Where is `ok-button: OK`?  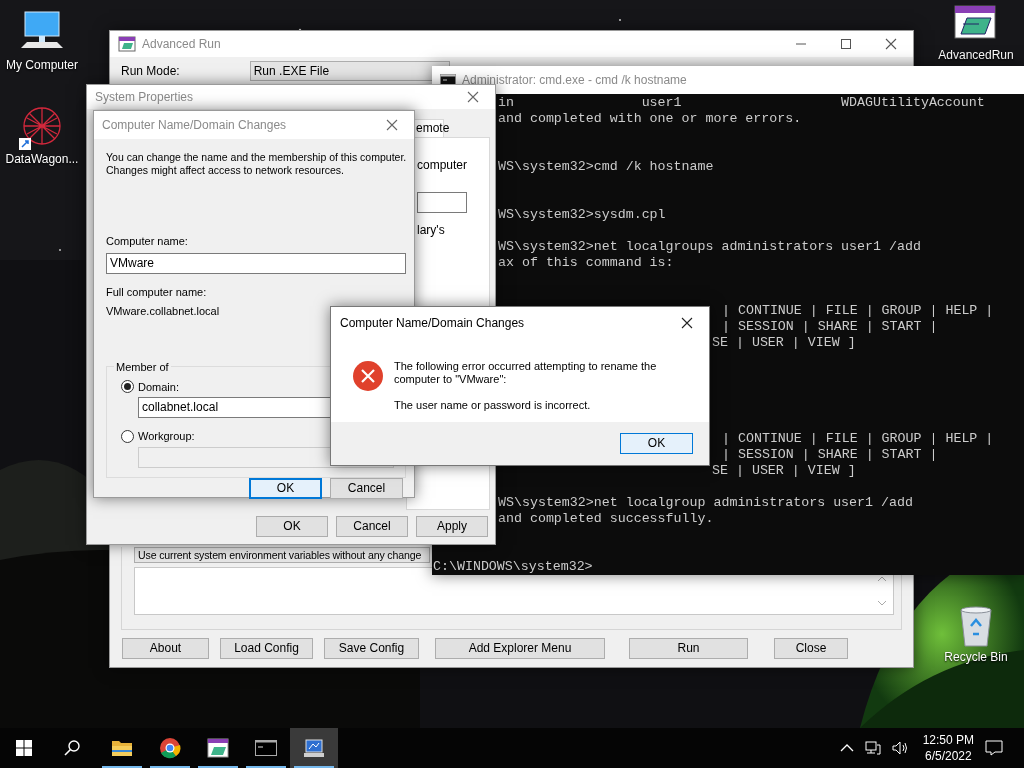 ok-button: OK is located at coordinates (656, 443).